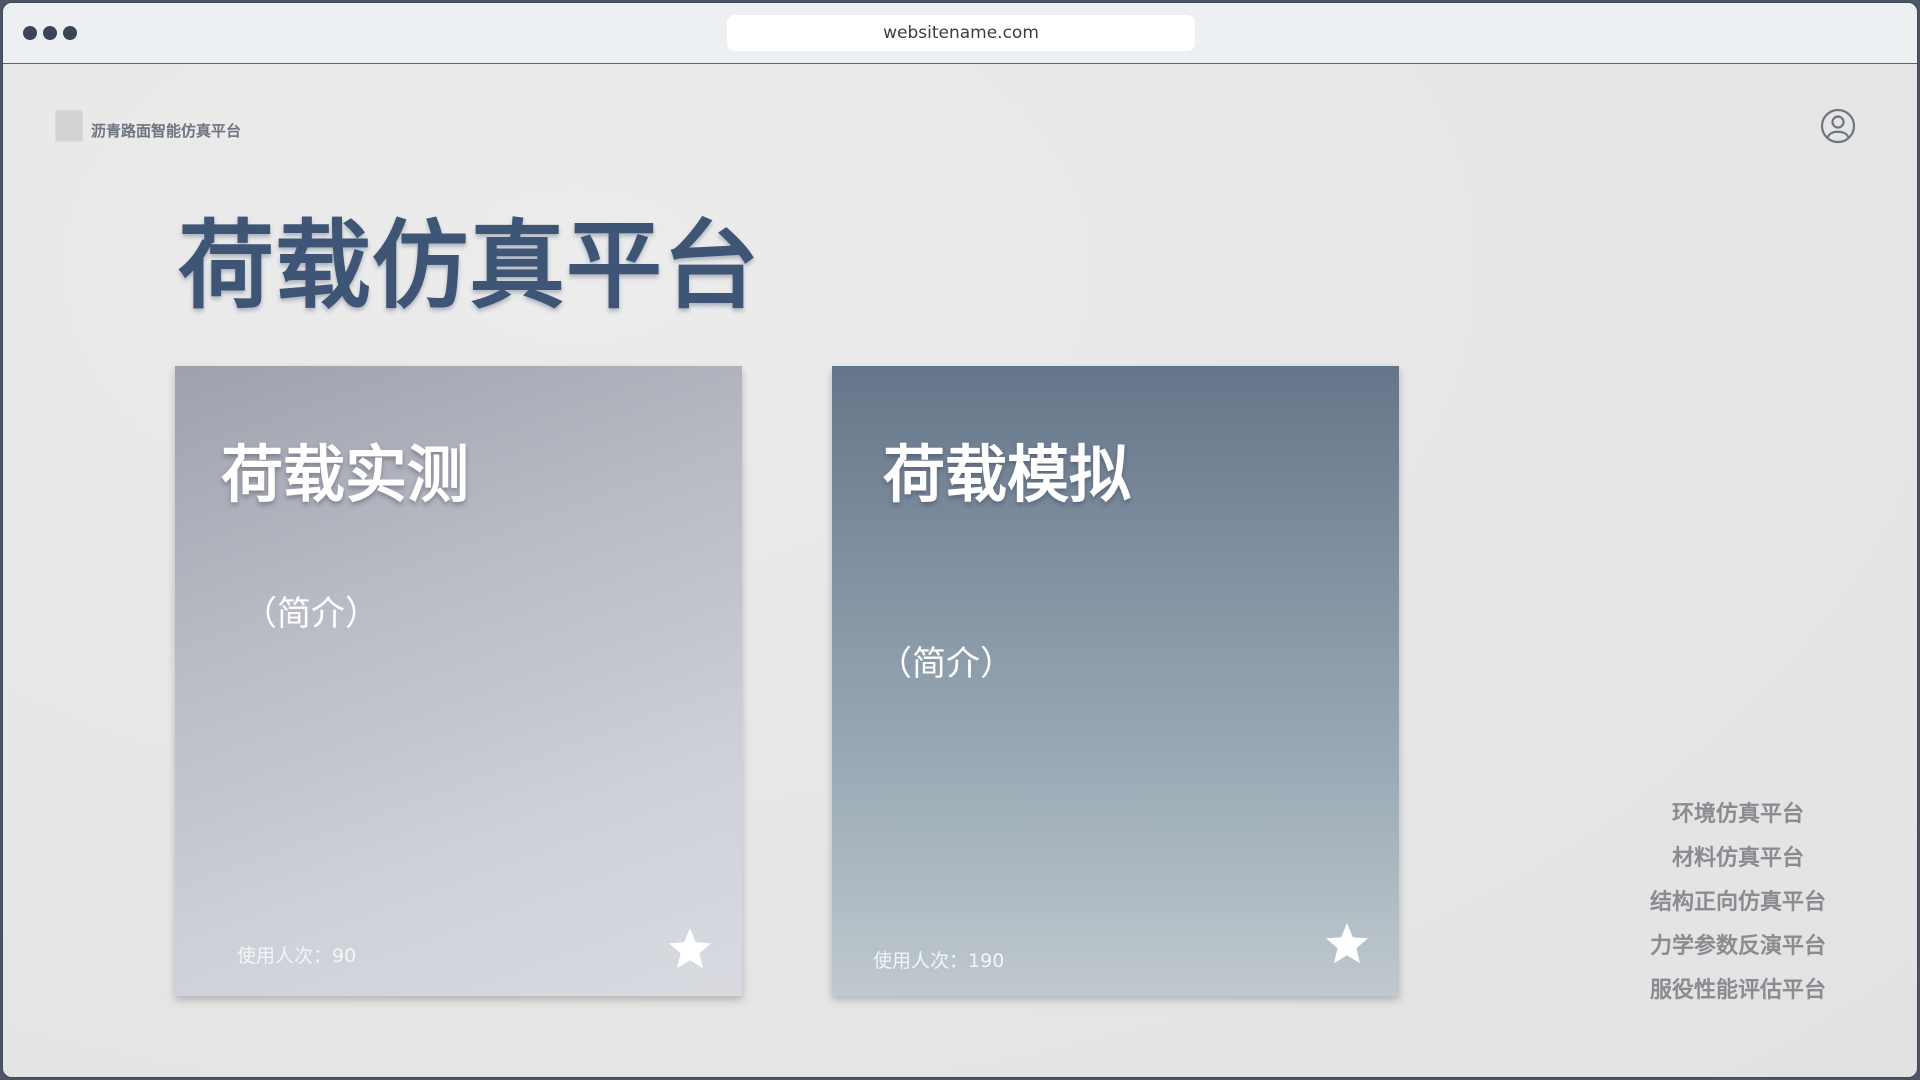 This screenshot has height=1080, width=1920. What do you see at coordinates (30, 33) in the screenshot?
I see `window-close-dot` at bounding box center [30, 33].